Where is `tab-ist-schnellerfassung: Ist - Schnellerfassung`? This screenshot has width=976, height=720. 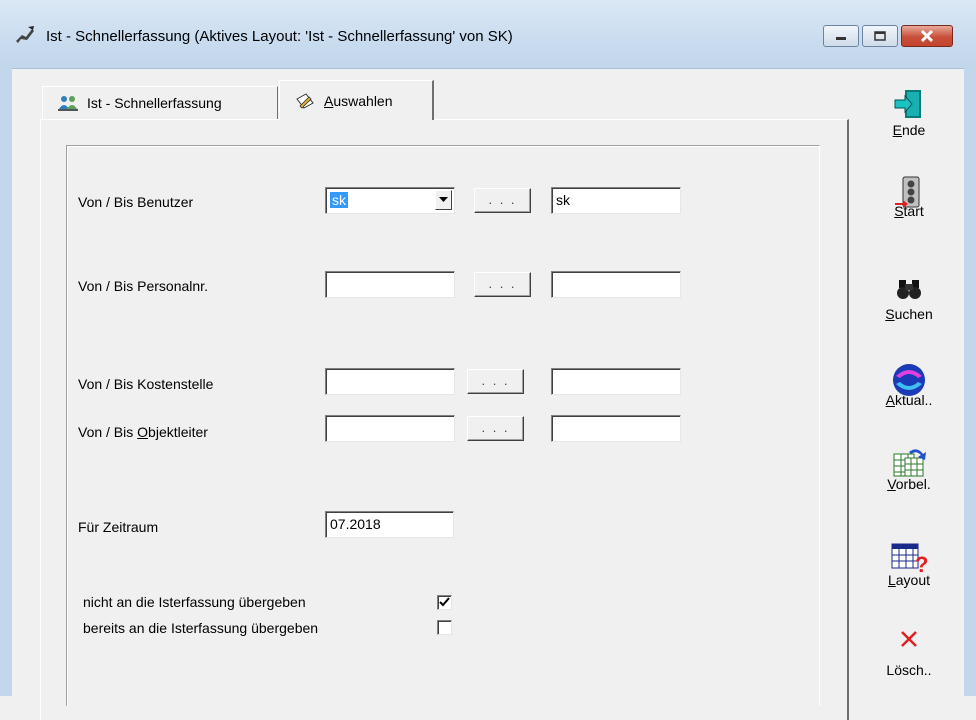 tab-ist-schnellerfassung: Ist - Schnellerfassung is located at coordinates (160, 102).